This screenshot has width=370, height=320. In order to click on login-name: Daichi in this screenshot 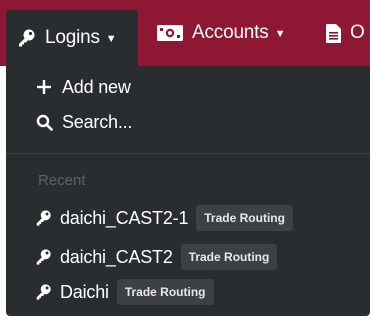, I will do `click(84, 291)`.